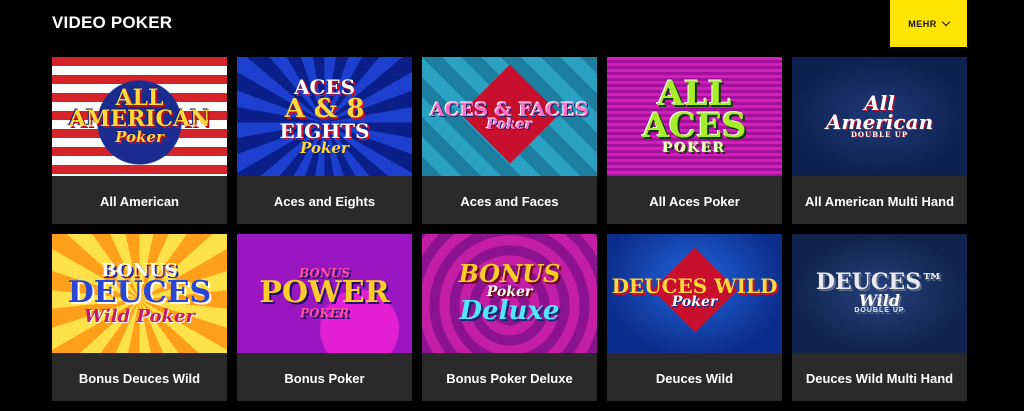 The image size is (1024, 411). I want to click on game-title: All American Multi Hand, so click(879, 200).